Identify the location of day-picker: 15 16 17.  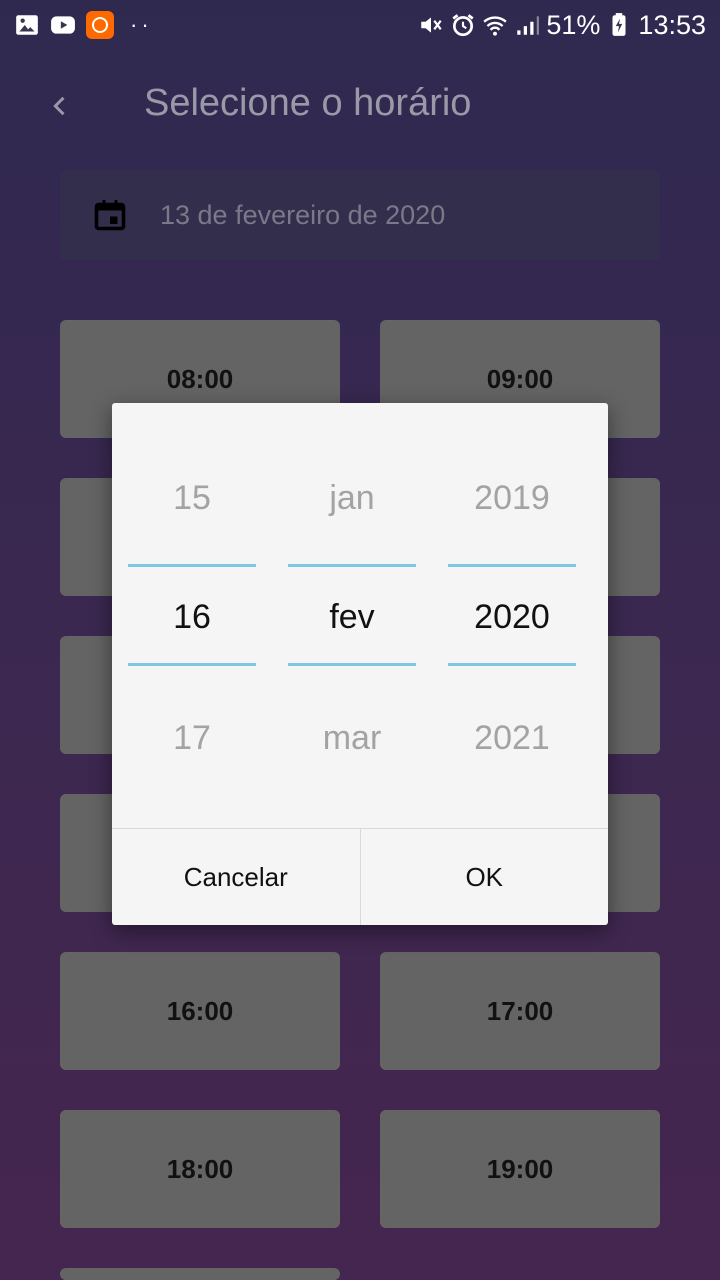
(192, 615).